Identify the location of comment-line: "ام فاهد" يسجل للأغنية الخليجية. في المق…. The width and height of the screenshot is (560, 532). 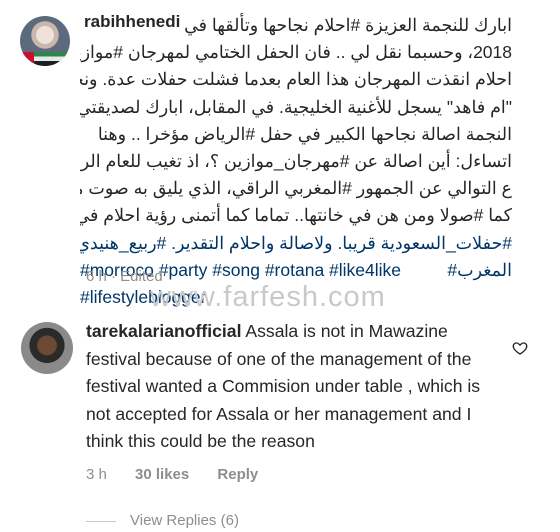
(296, 106).